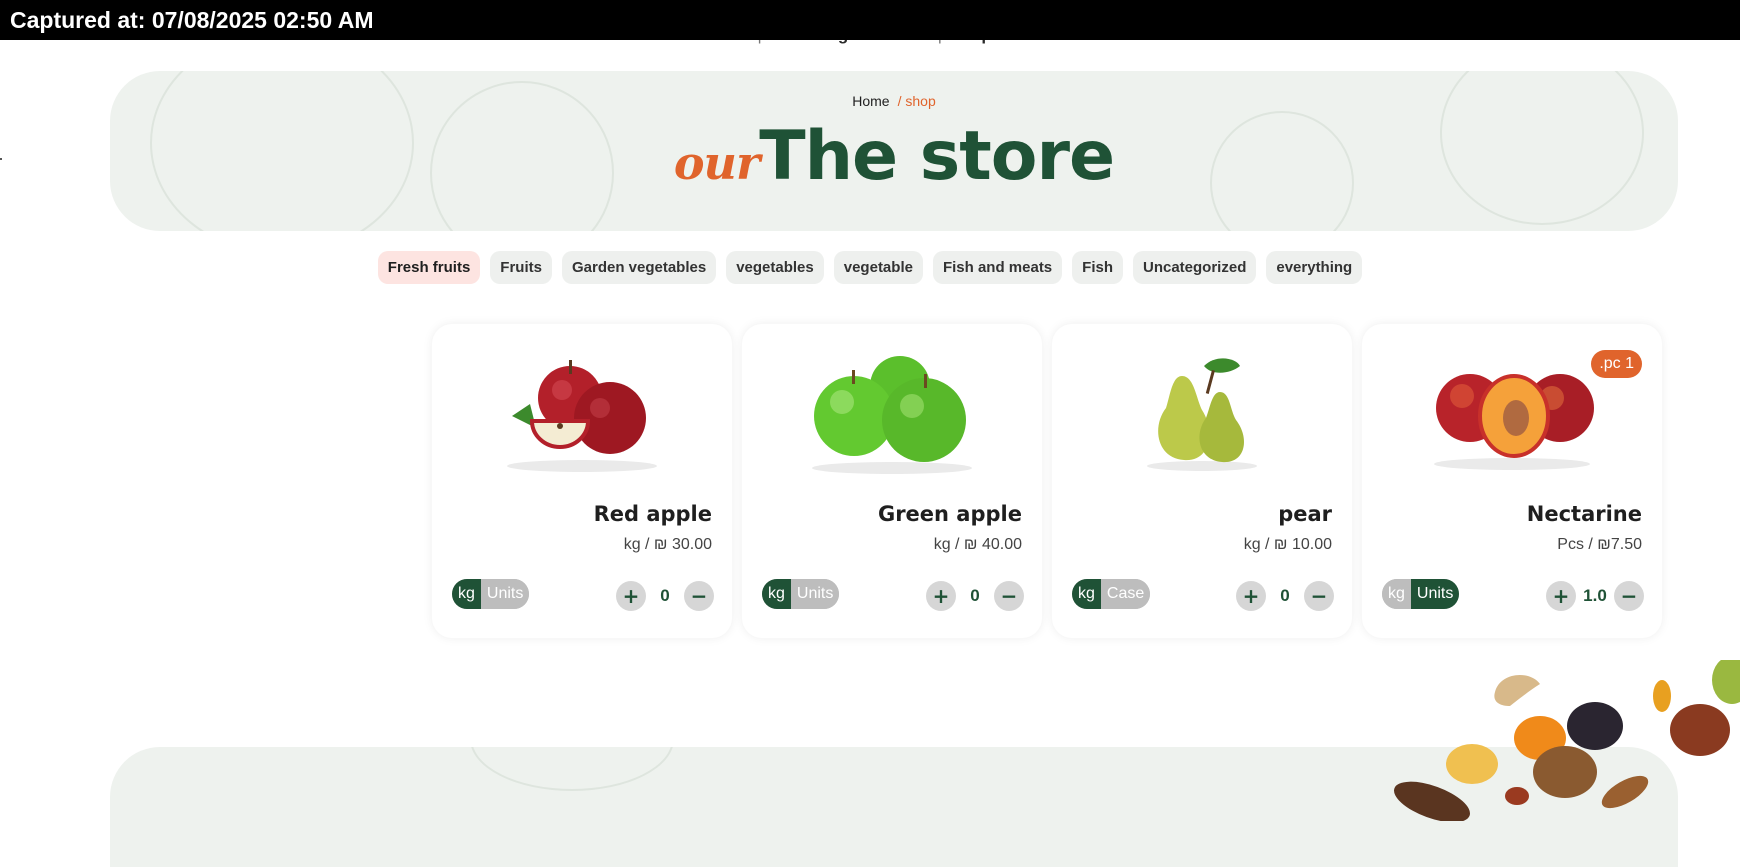 The width and height of the screenshot is (1740, 867). Describe the element at coordinates (1195, 267) in the screenshot. I see `category-uncategorized: Uncategorized` at that location.